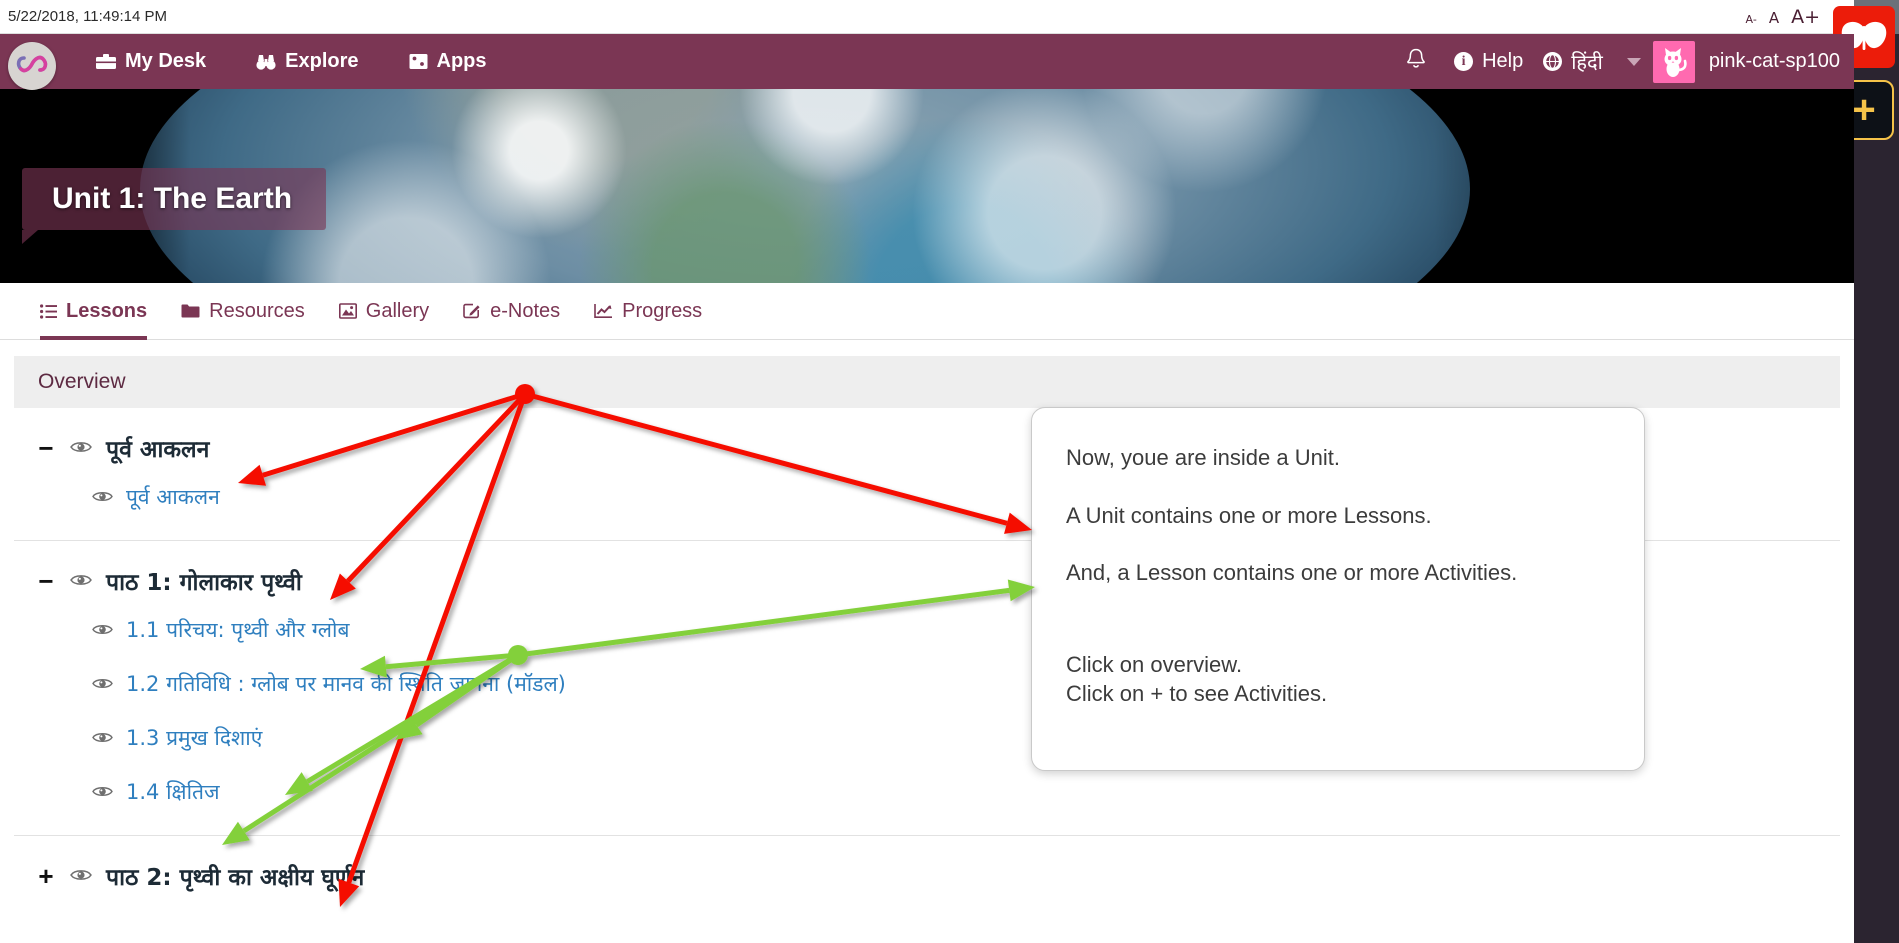  Describe the element at coordinates (158, 450) in the screenshot. I see `lesson-title: पूर्व आकलन` at that location.